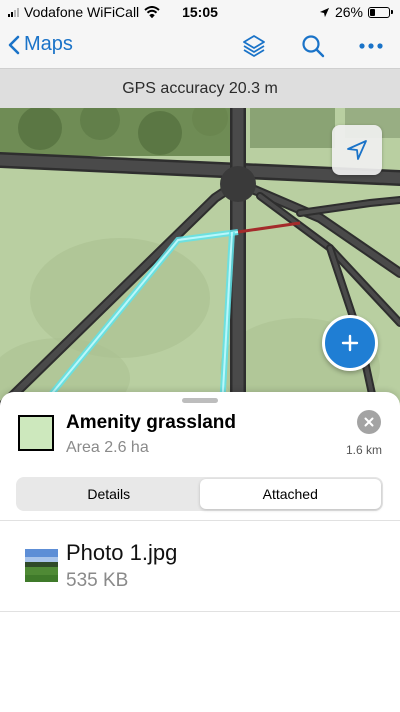  What do you see at coordinates (363, 450) in the screenshot?
I see `feature-distance: 1.6 km` at bounding box center [363, 450].